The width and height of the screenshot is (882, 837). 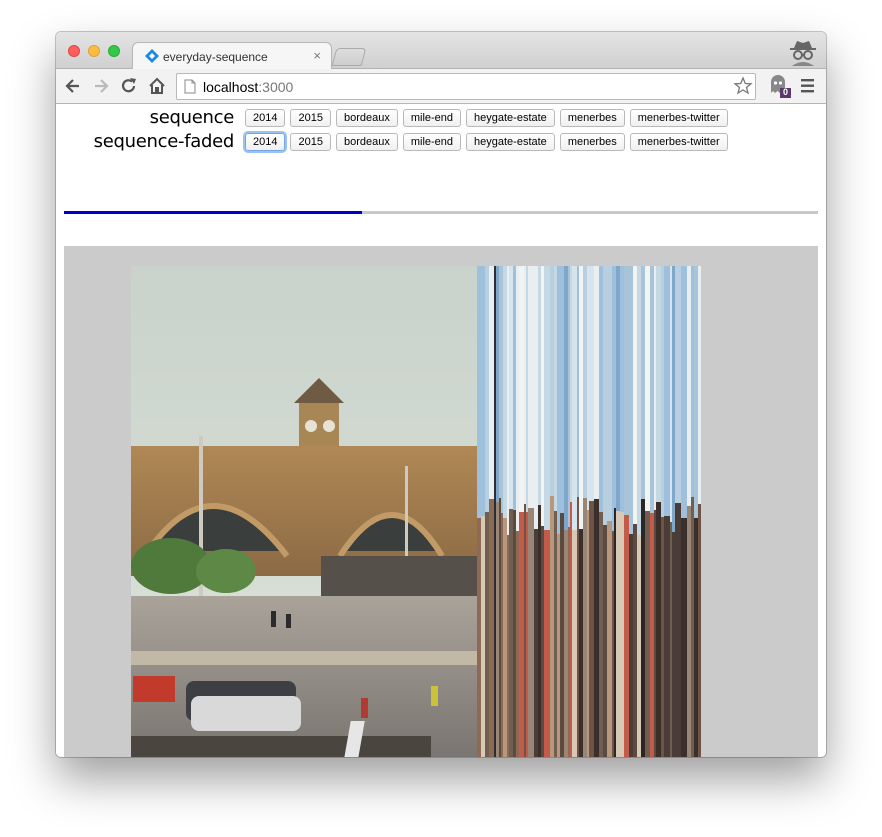 I want to click on sequence-mile-end-button: mile-end, so click(x=432, y=118).